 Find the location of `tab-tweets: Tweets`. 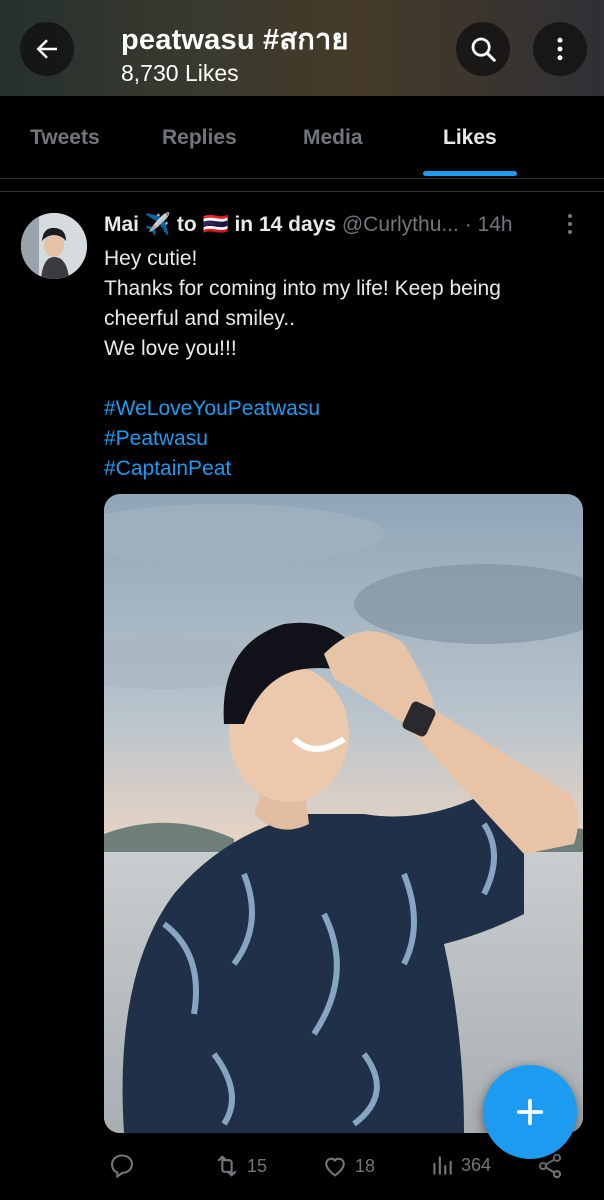

tab-tweets: Tweets is located at coordinates (65, 138).